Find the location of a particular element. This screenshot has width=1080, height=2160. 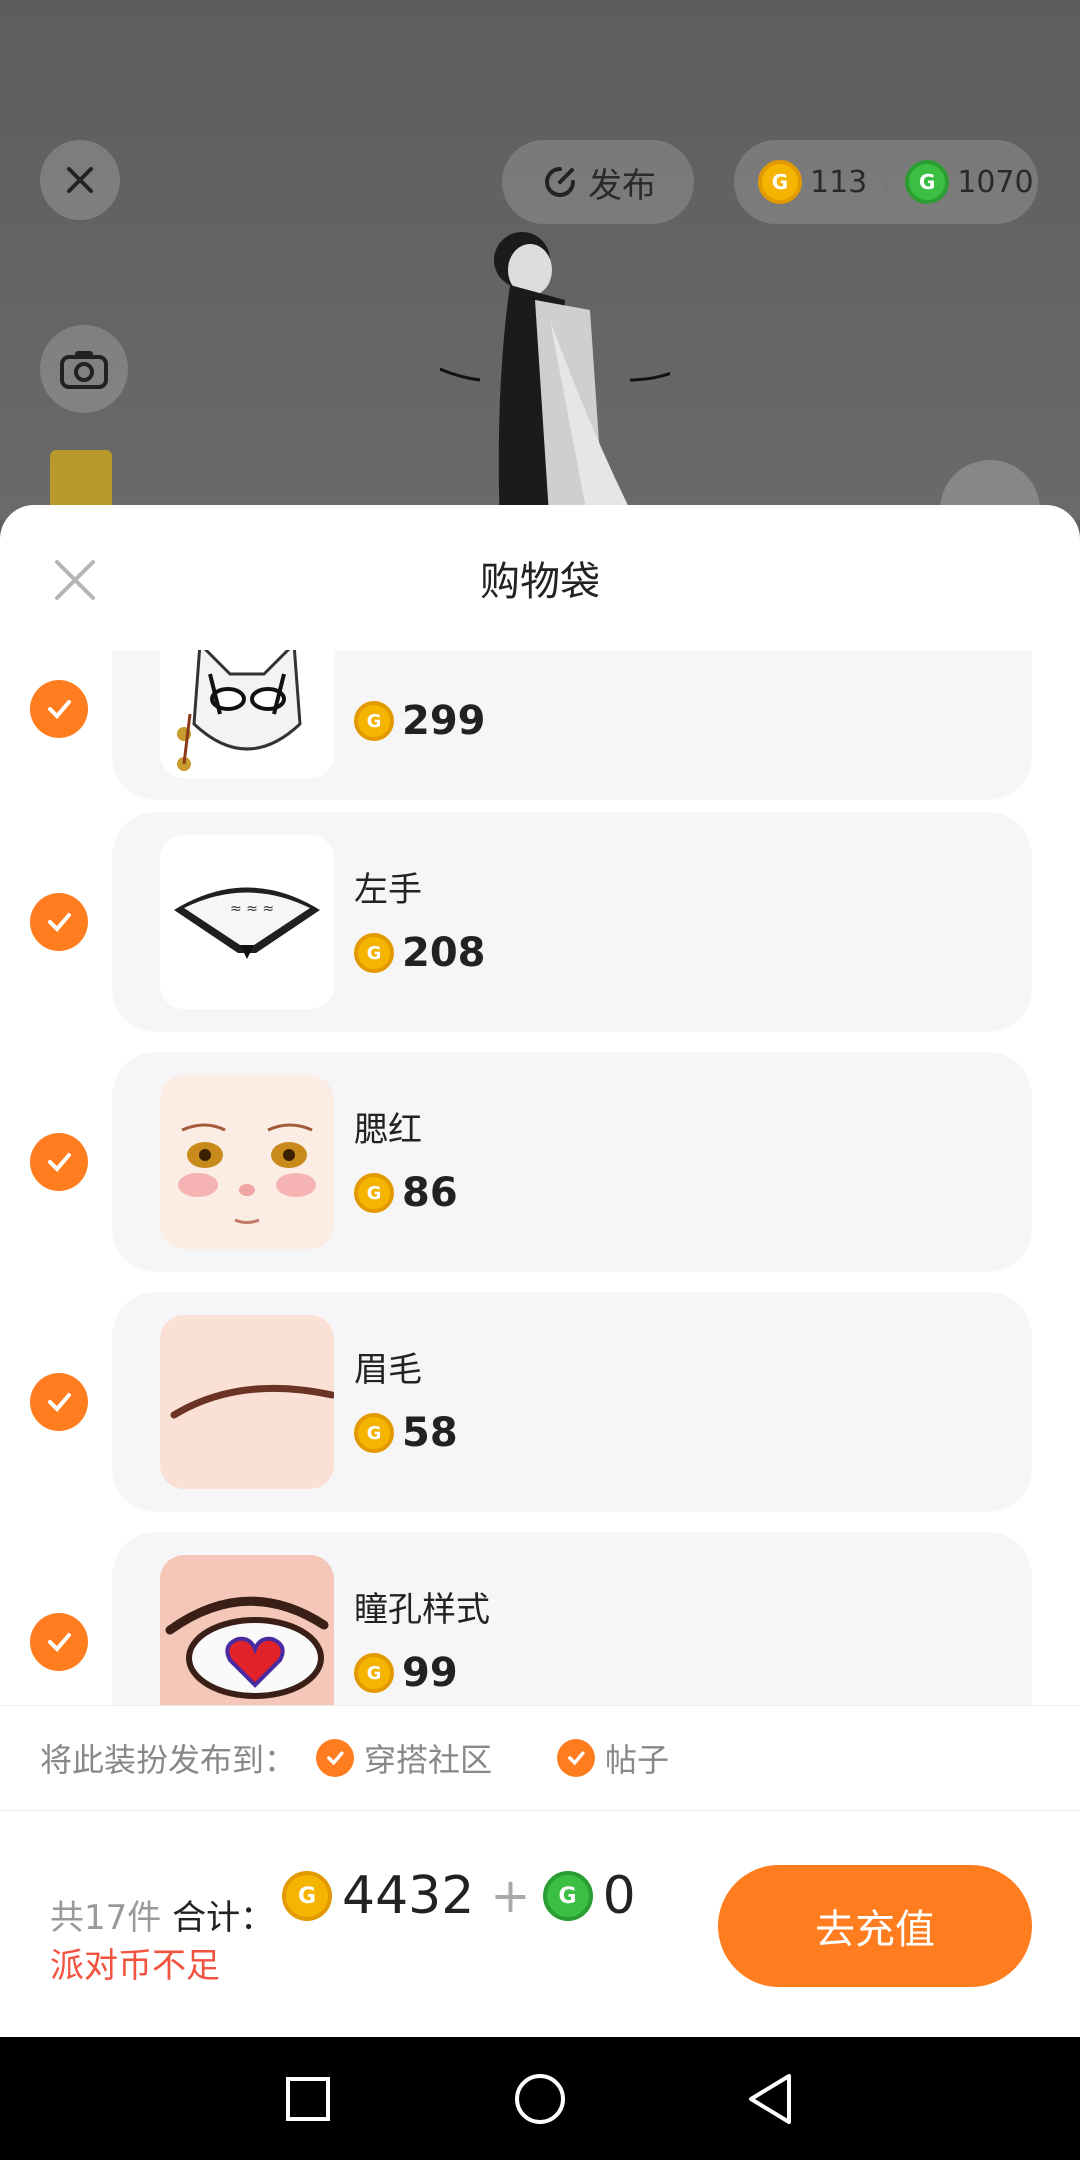

sheet-header: 购物袋 is located at coordinates (540, 577).